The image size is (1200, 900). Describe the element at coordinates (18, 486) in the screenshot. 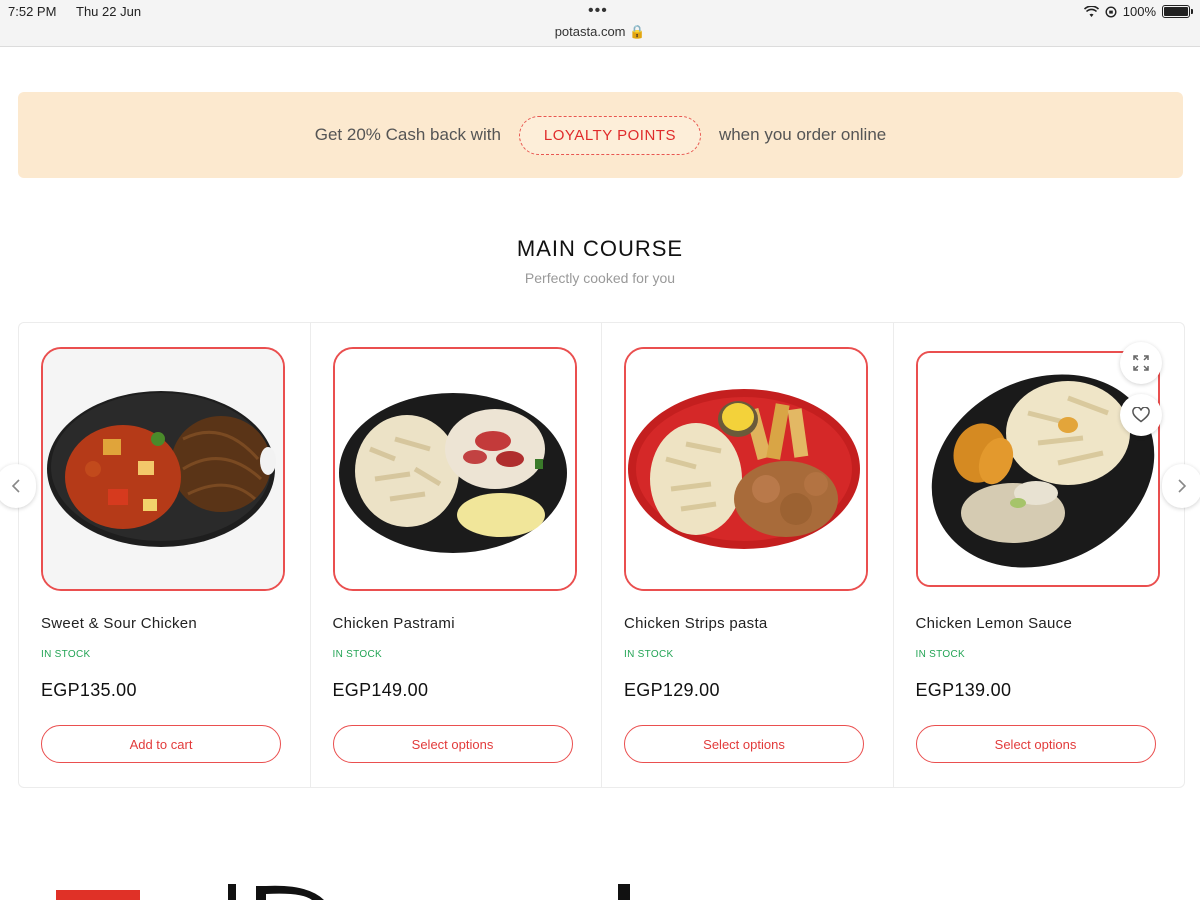

I see `chevron-left-icon` at that location.